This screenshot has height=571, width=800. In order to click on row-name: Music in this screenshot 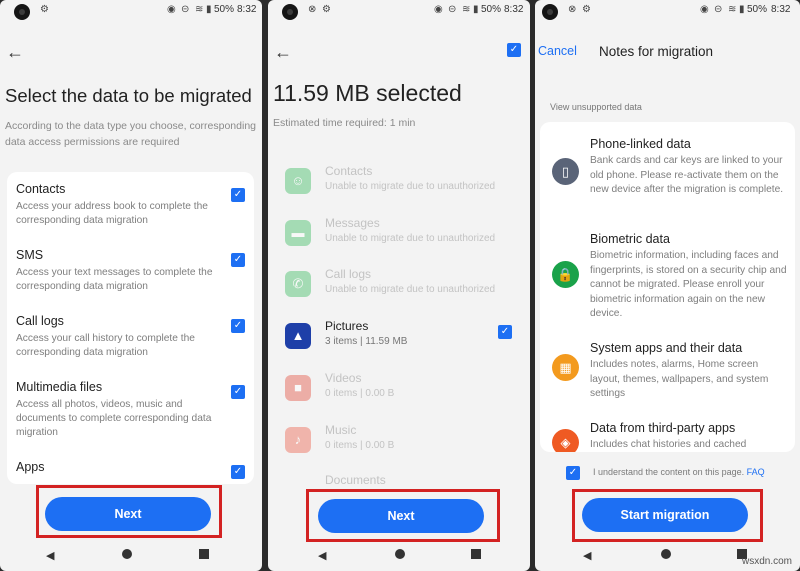, I will do `click(341, 430)`.